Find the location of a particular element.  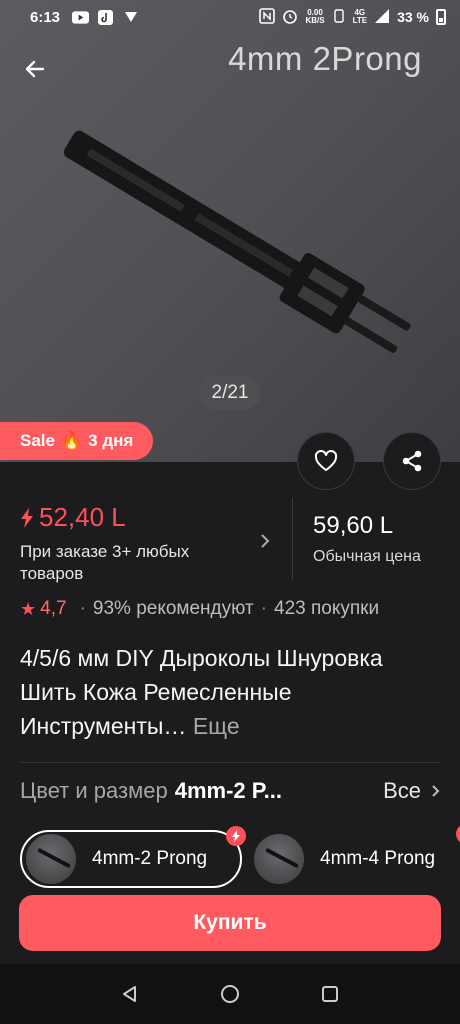

more-link: Еще is located at coordinates (216, 726).